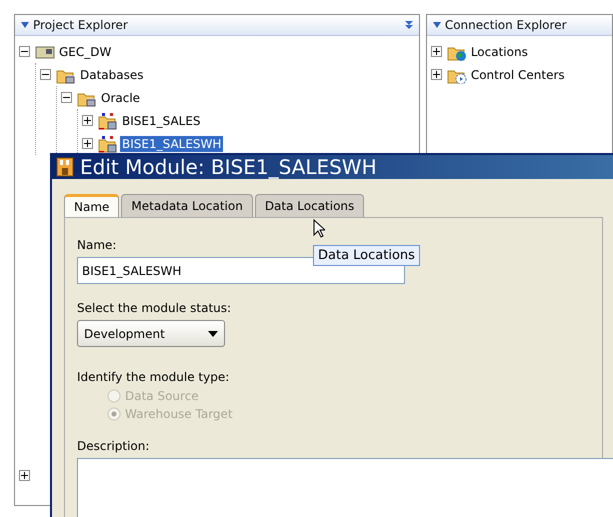 Image resolution: width=613 pixels, height=517 pixels. What do you see at coordinates (187, 205) in the screenshot?
I see `tab: Metadata Location` at bounding box center [187, 205].